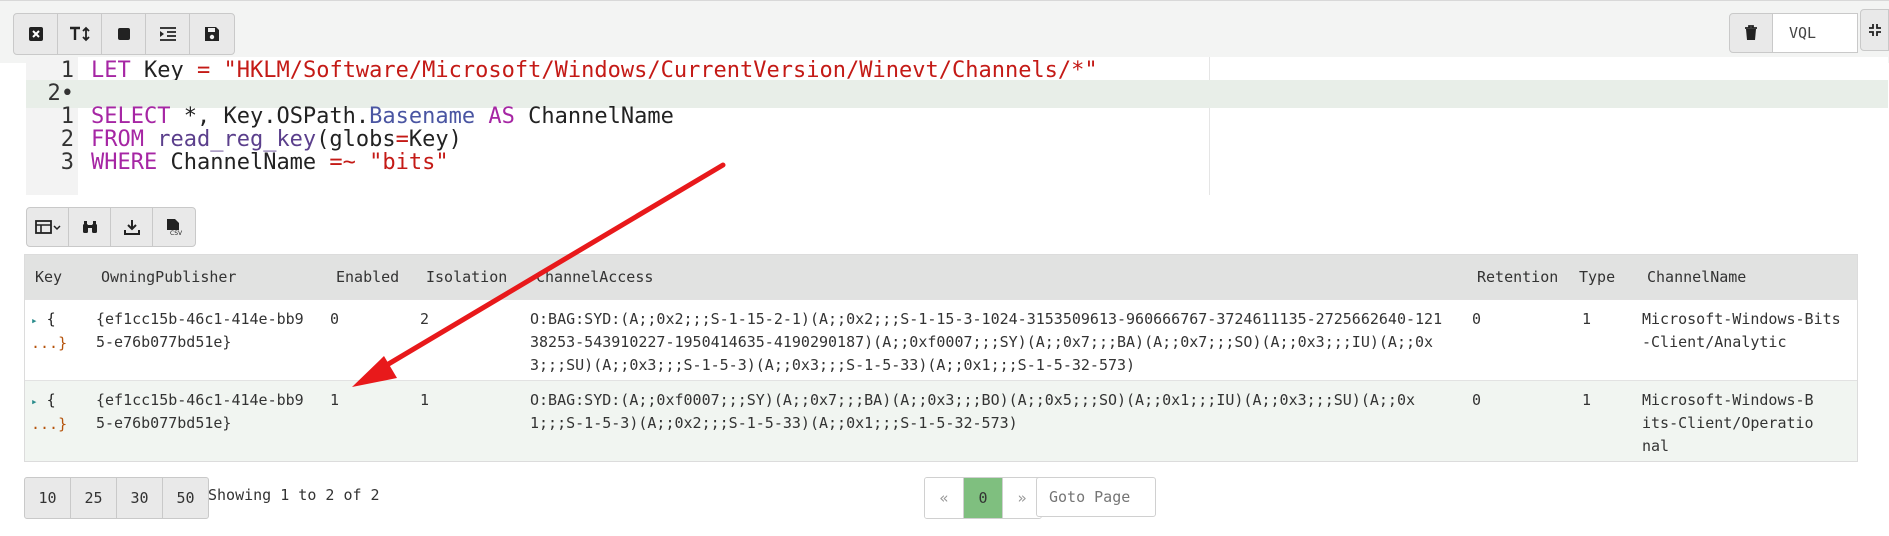  I want to click on indent-button, so click(168, 34).